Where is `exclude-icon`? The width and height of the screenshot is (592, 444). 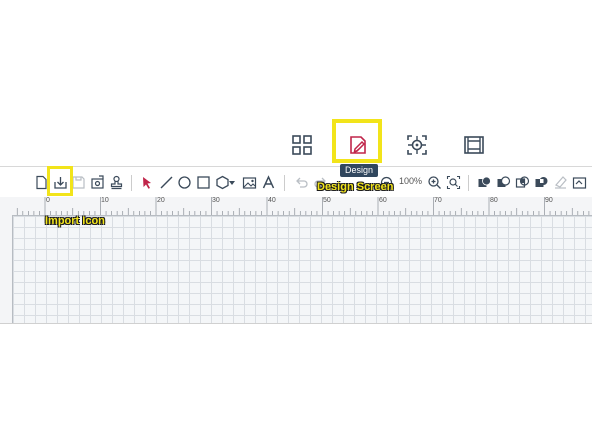 exclude-icon is located at coordinates (541, 182).